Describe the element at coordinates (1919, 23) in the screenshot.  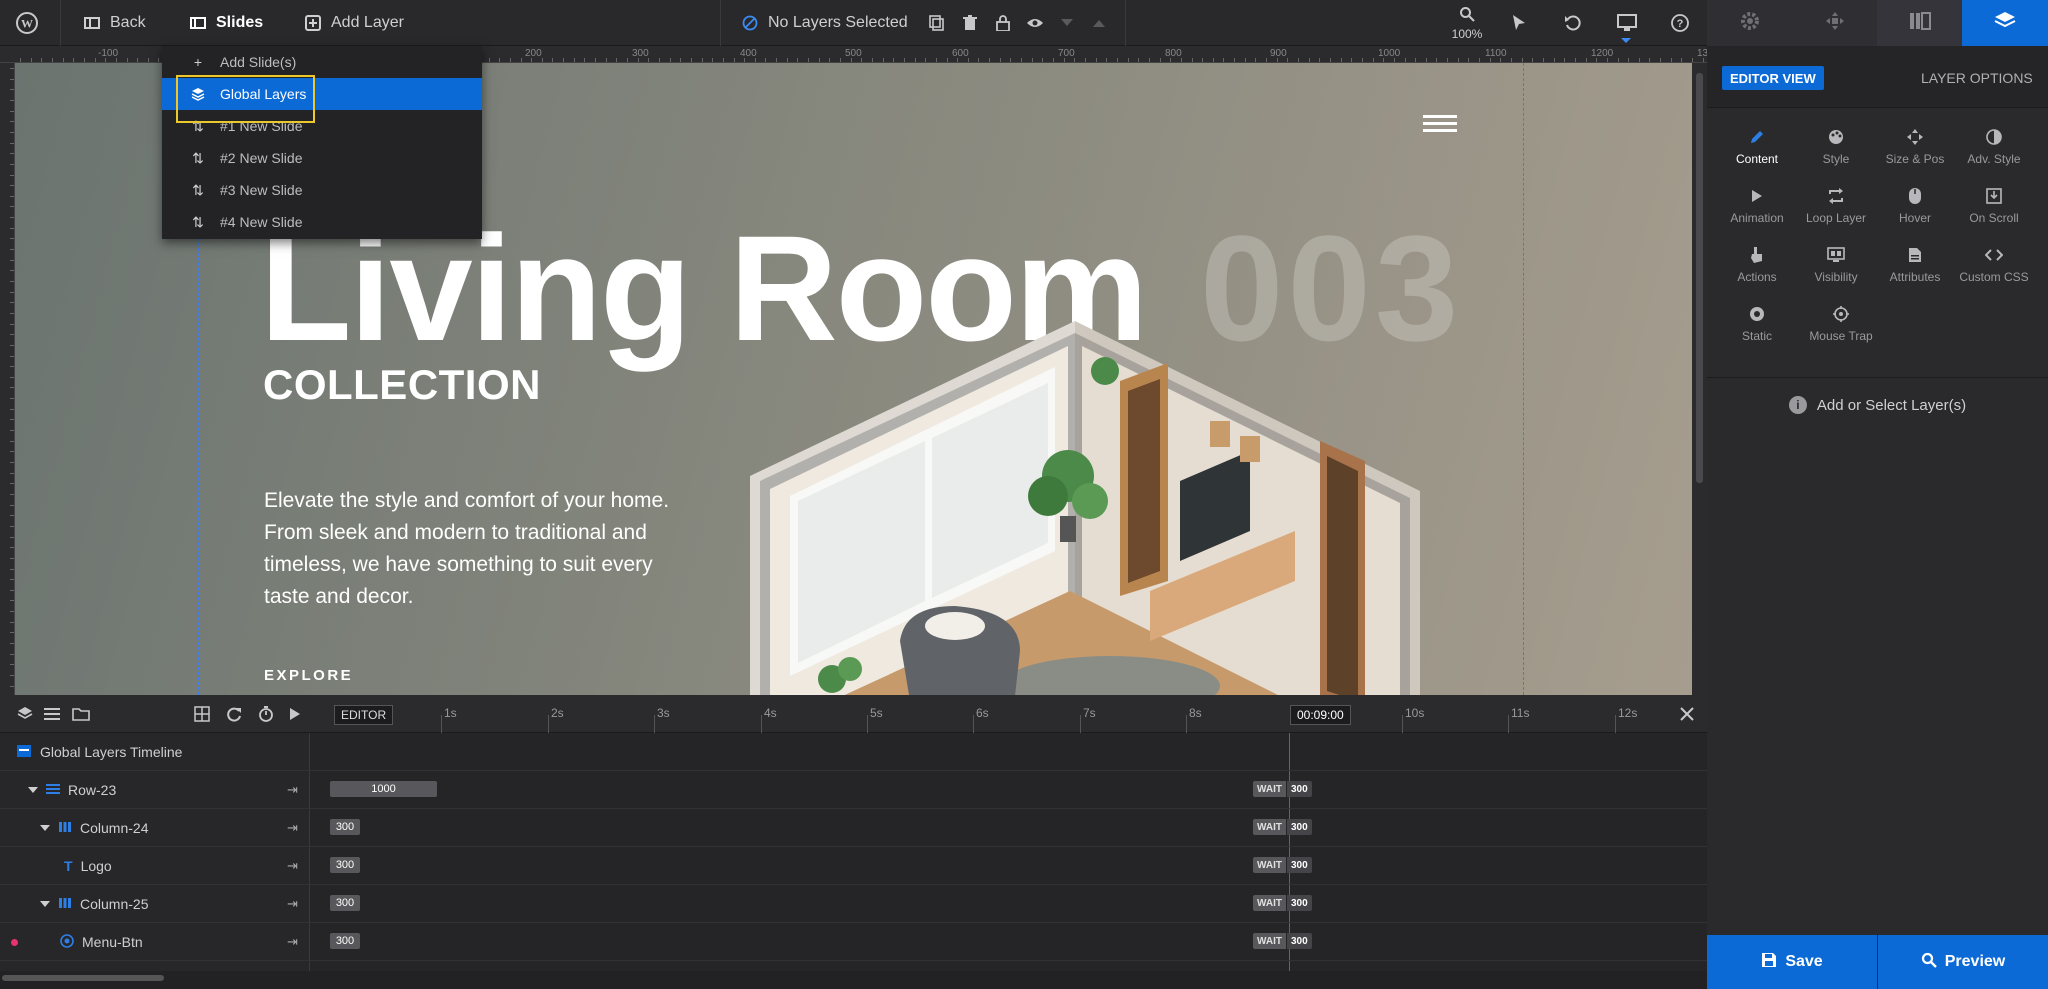
I see `slide-options-tab` at that location.